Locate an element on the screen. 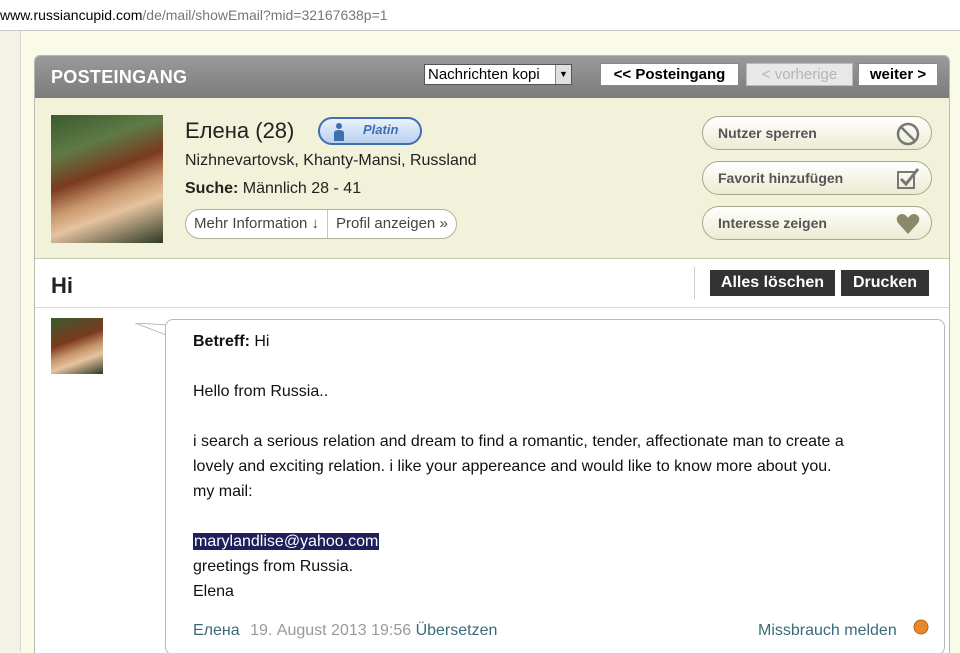  message-greeting: Hello from Russia.. is located at coordinates (261, 391).